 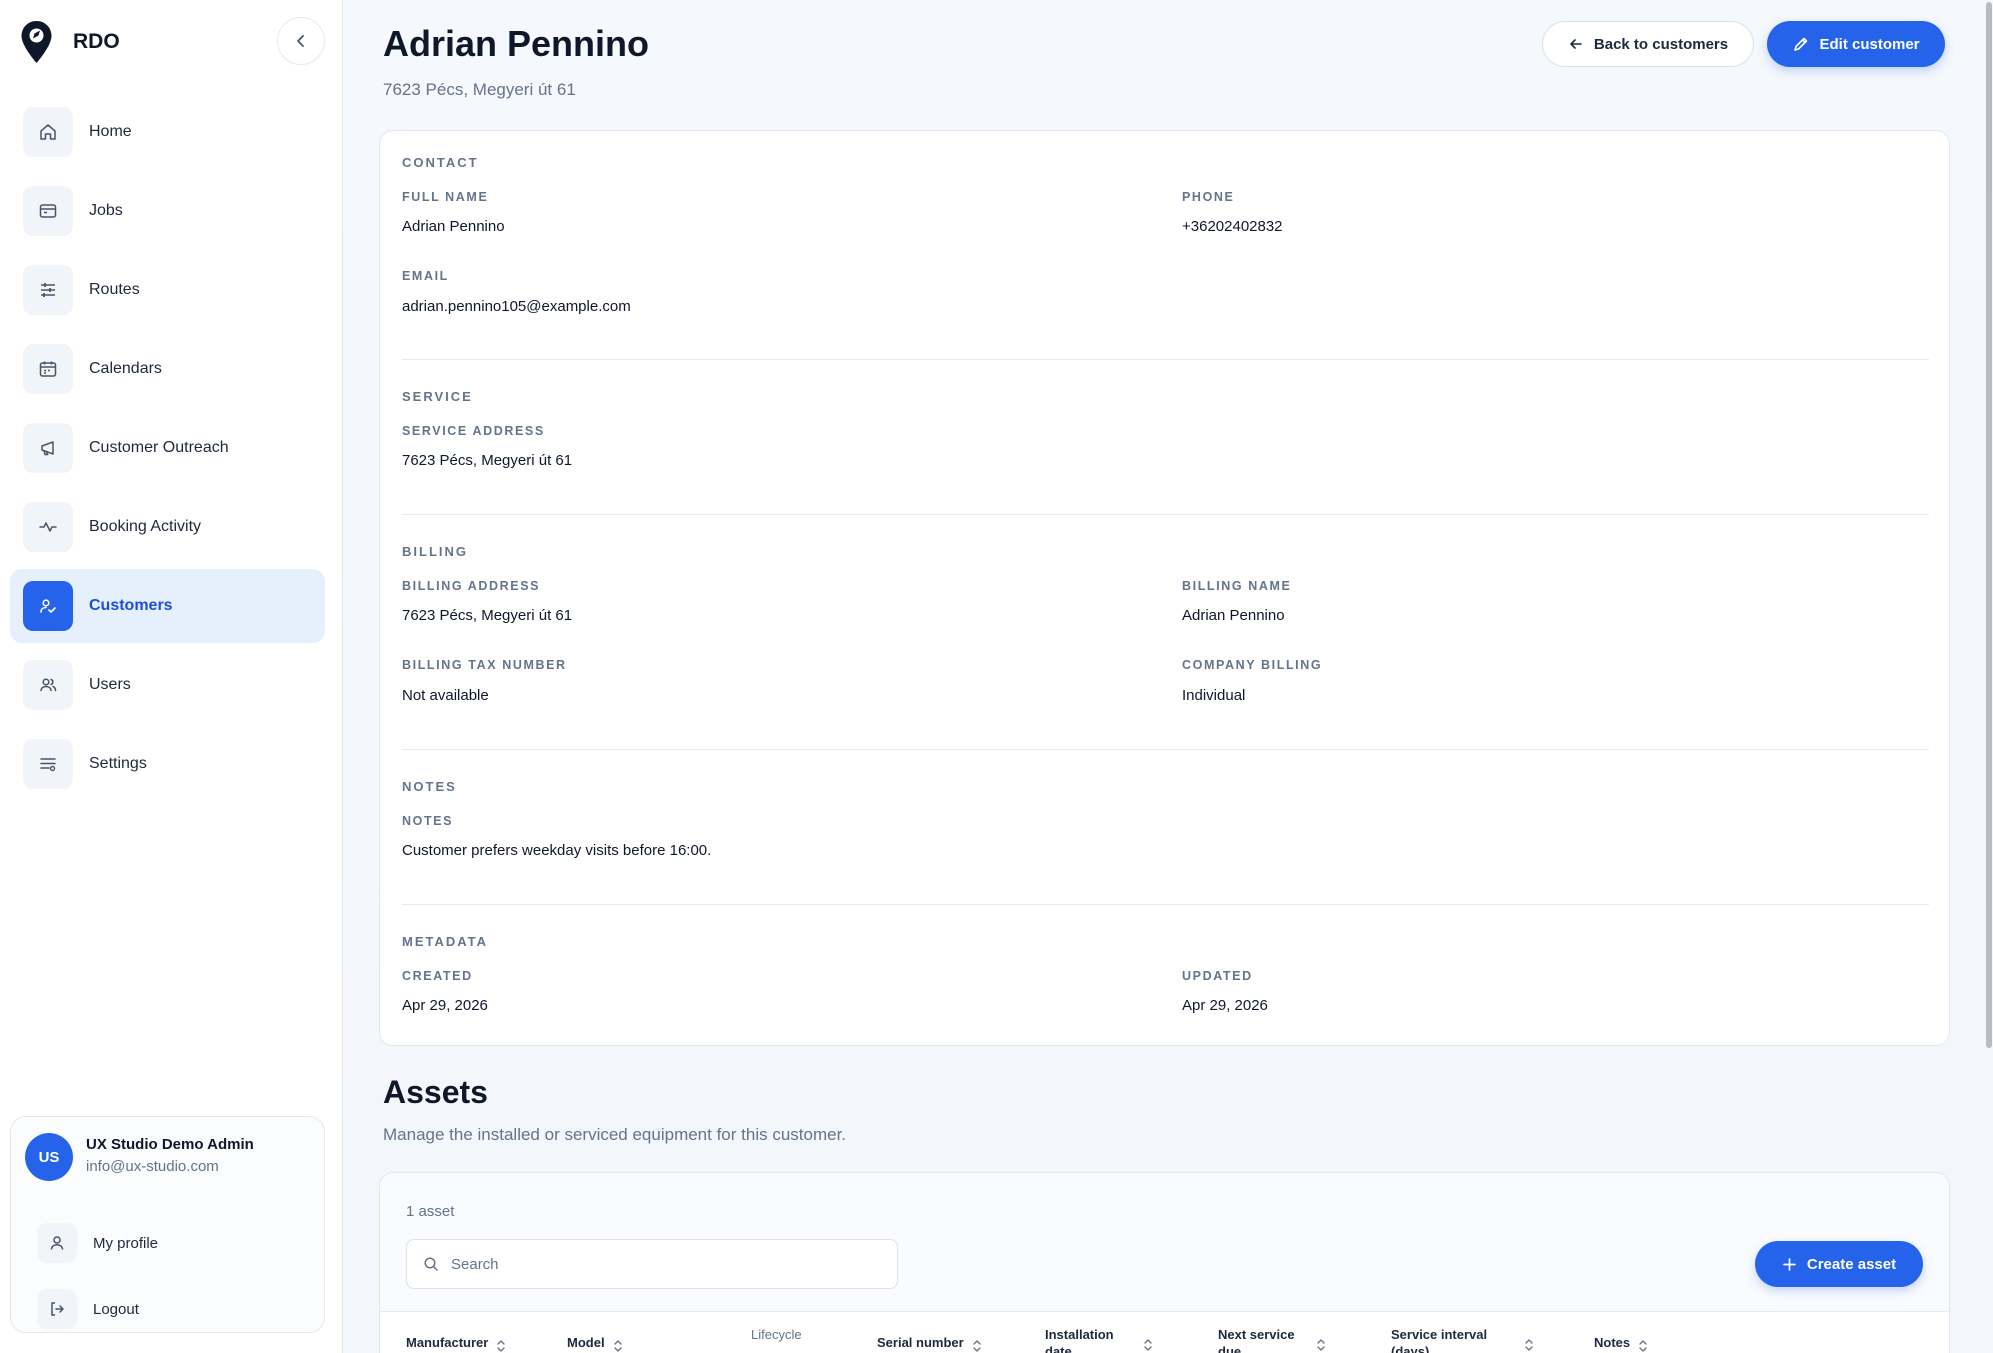 What do you see at coordinates (167, 290) in the screenshot?
I see `sidebar-item-routes: Routes` at bounding box center [167, 290].